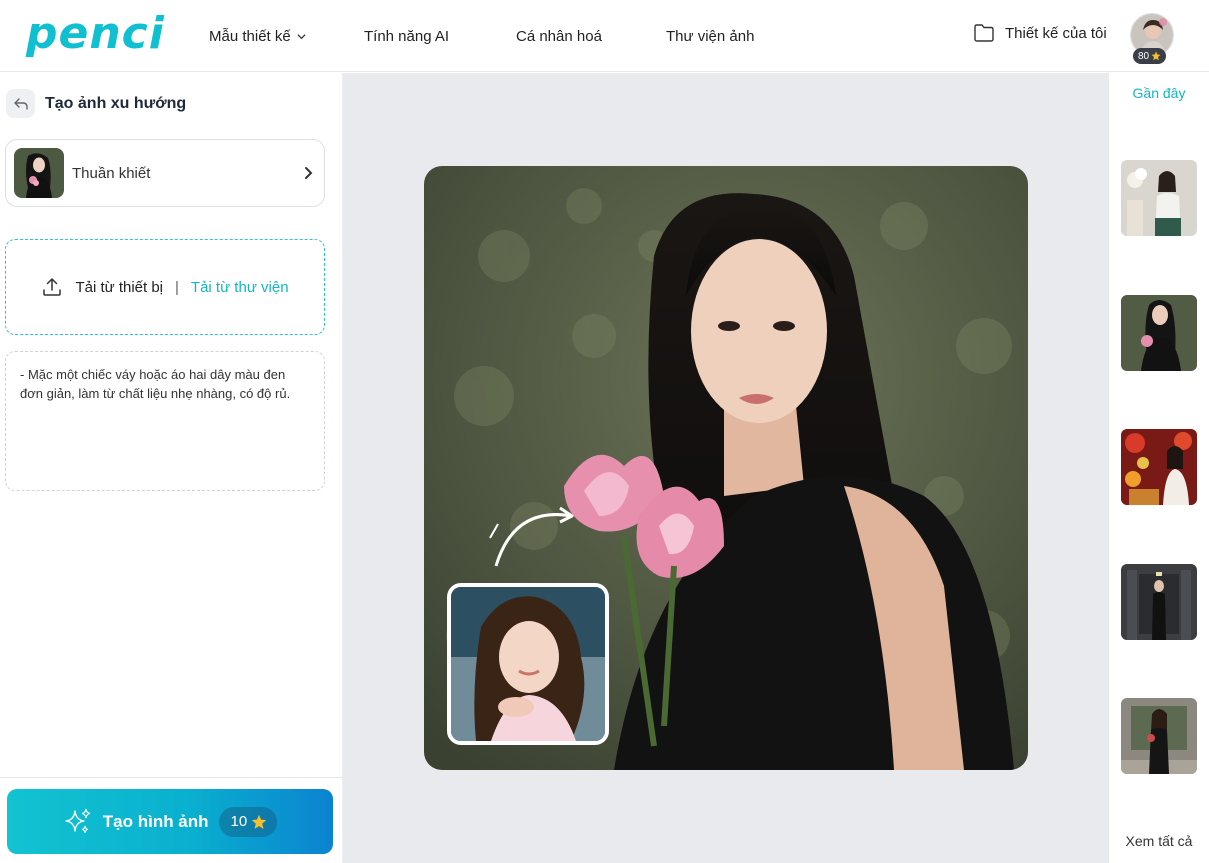  Describe the element at coordinates (119, 287) in the screenshot. I see `upload-from-device-label: Tải từ thiết bị` at that location.